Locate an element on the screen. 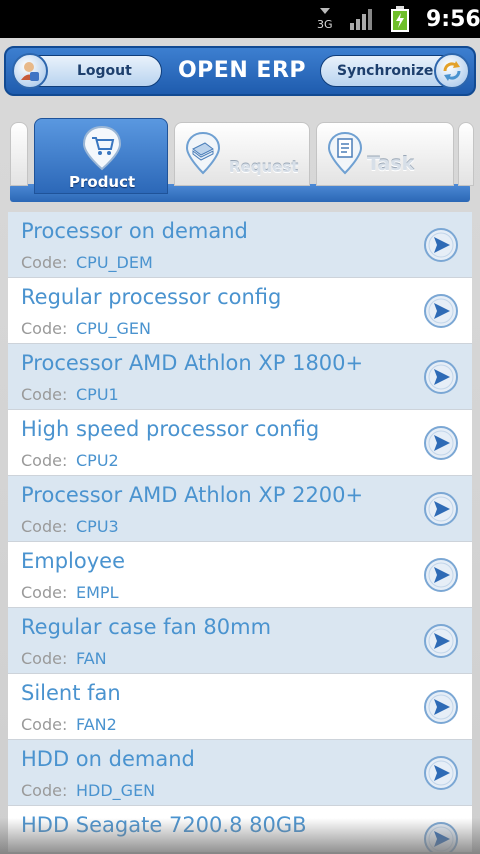 The width and height of the screenshot is (480, 854). tab-scroll-left is located at coordinates (19, 154).